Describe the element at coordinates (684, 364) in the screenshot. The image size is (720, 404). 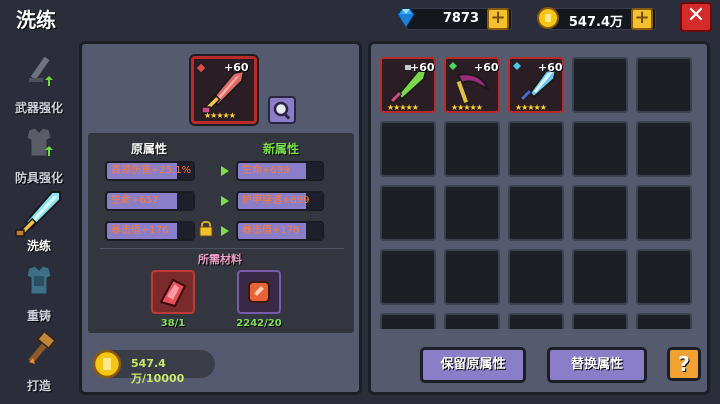
I see `help-button: ?` at that location.